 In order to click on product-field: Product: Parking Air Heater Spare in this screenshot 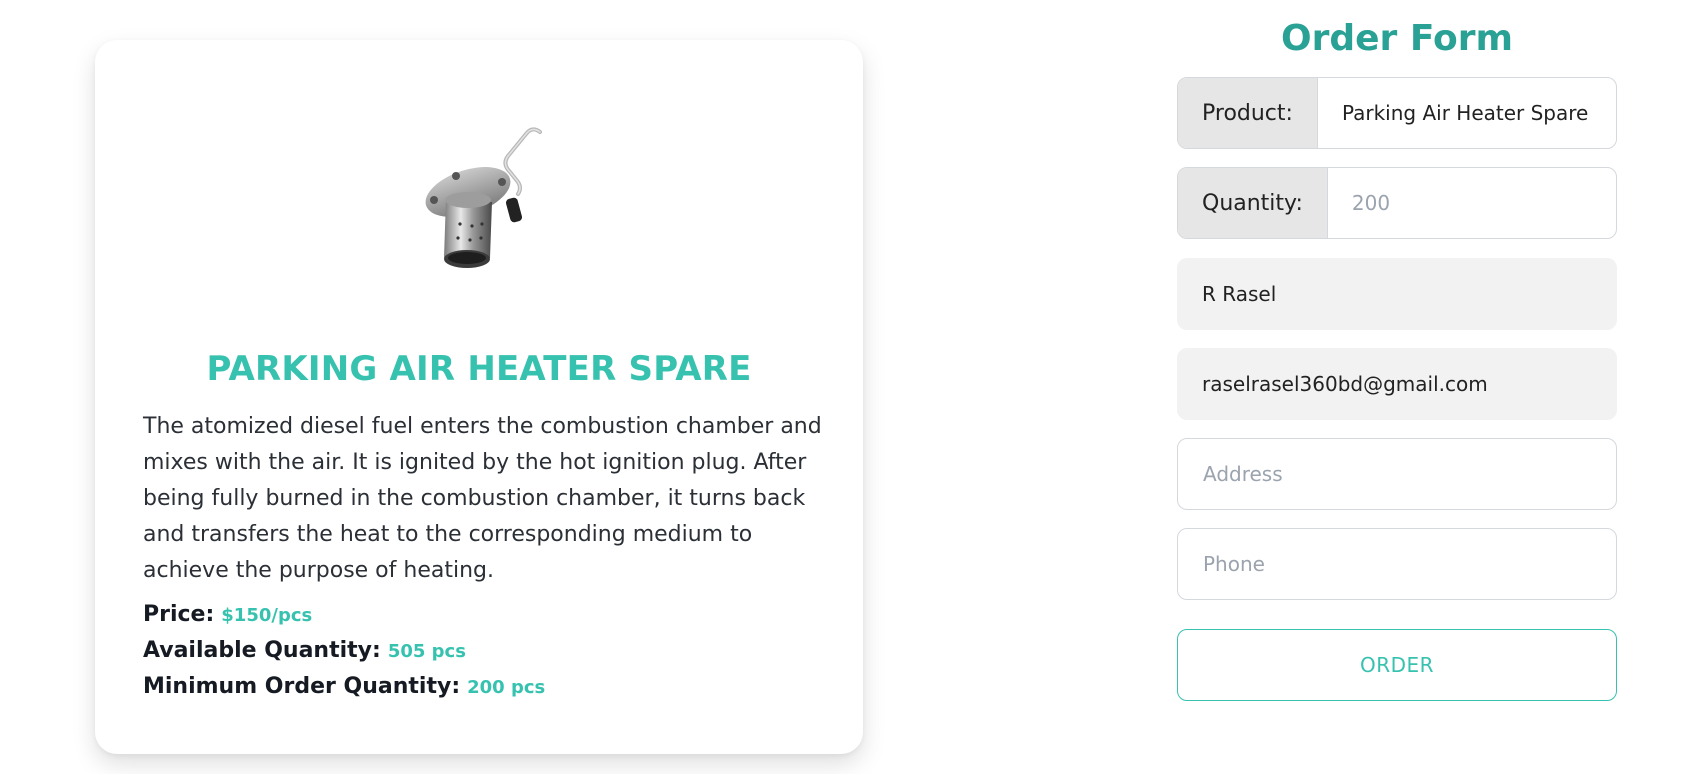, I will do `click(1397, 113)`.